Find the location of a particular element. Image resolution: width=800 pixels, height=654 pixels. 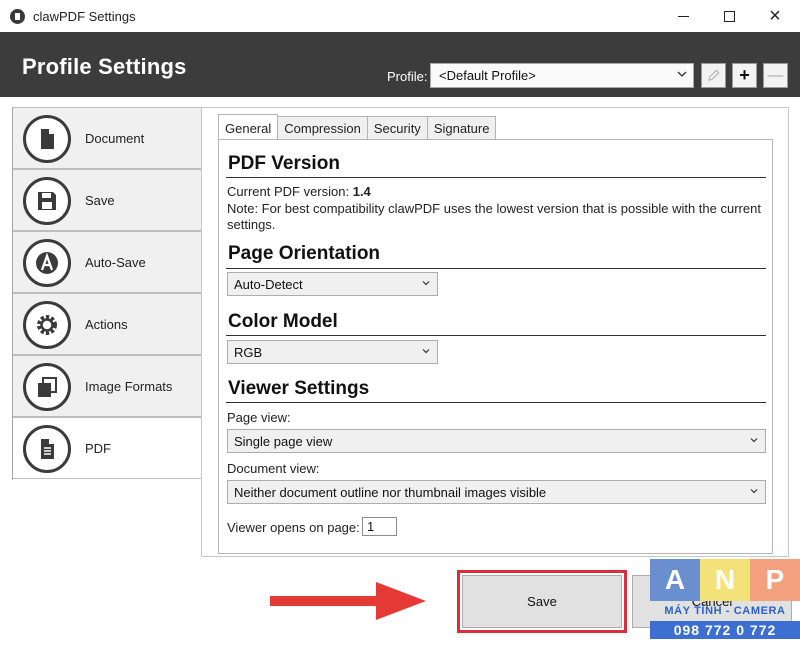

gear-icon is located at coordinates (47, 325).